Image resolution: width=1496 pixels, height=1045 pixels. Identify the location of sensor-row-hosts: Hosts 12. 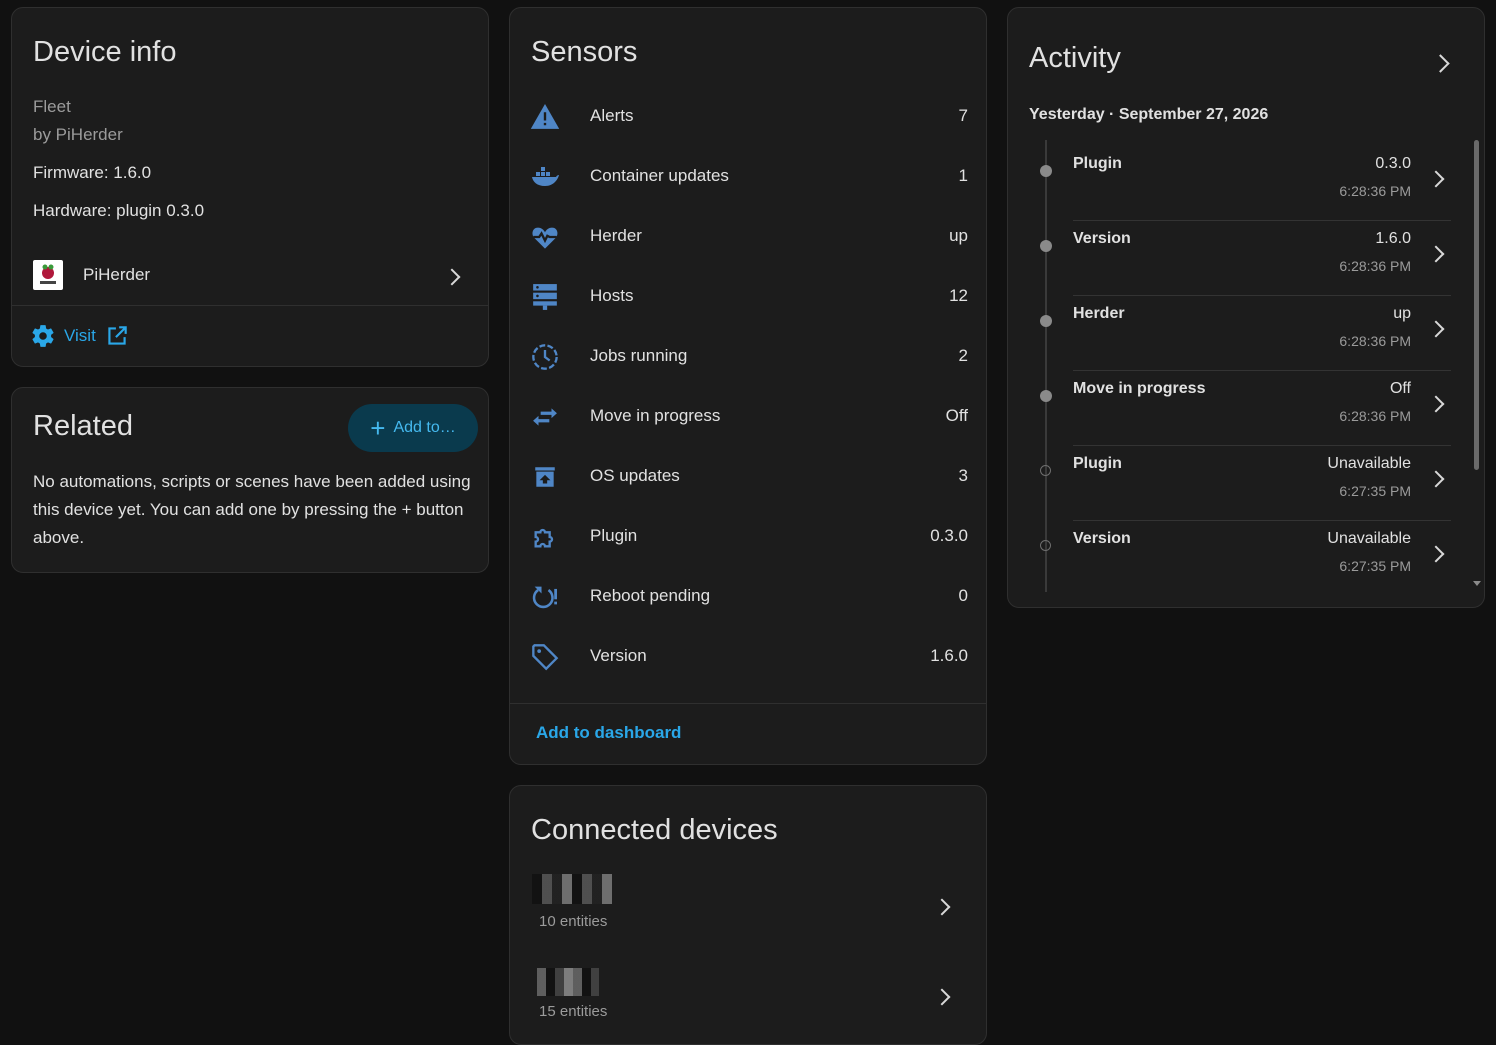
(748, 297).